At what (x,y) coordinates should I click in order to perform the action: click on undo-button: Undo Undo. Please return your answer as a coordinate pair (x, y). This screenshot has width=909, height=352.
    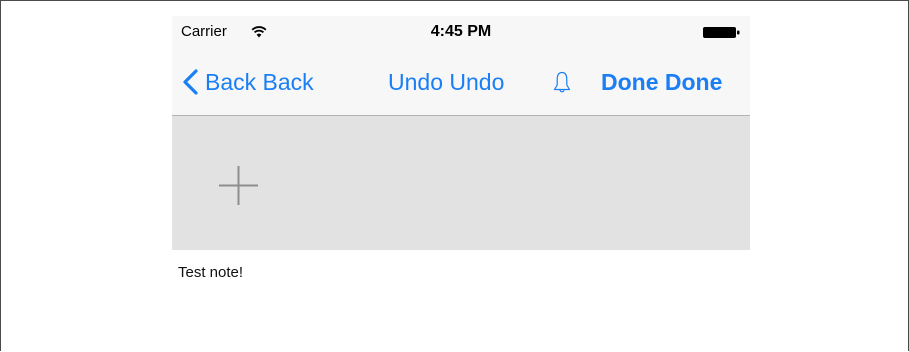
    Looking at the image, I should click on (446, 82).